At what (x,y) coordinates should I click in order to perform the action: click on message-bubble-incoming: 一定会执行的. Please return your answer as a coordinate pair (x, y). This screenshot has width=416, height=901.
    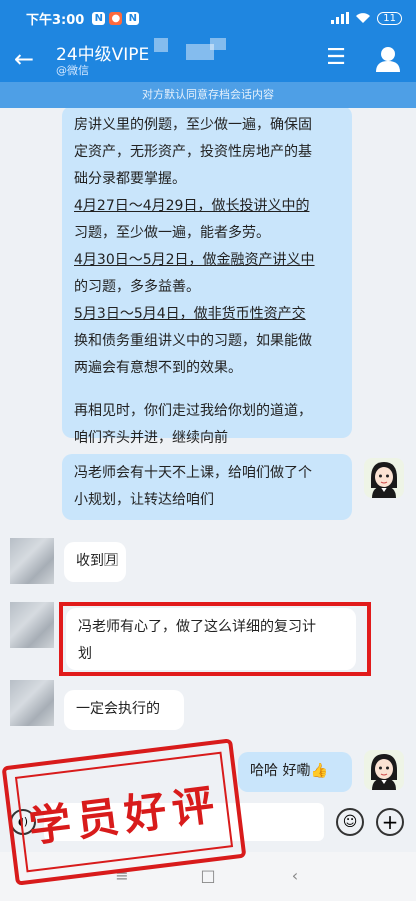
    Looking at the image, I should click on (124, 710).